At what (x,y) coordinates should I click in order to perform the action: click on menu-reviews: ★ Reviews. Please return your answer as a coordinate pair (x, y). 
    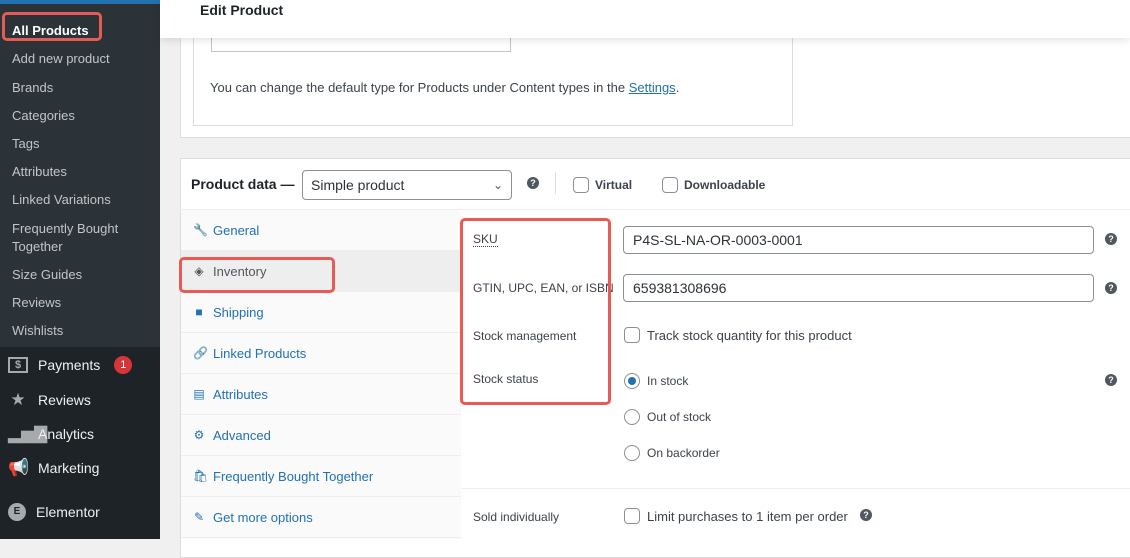
    Looking at the image, I should click on (49, 400).